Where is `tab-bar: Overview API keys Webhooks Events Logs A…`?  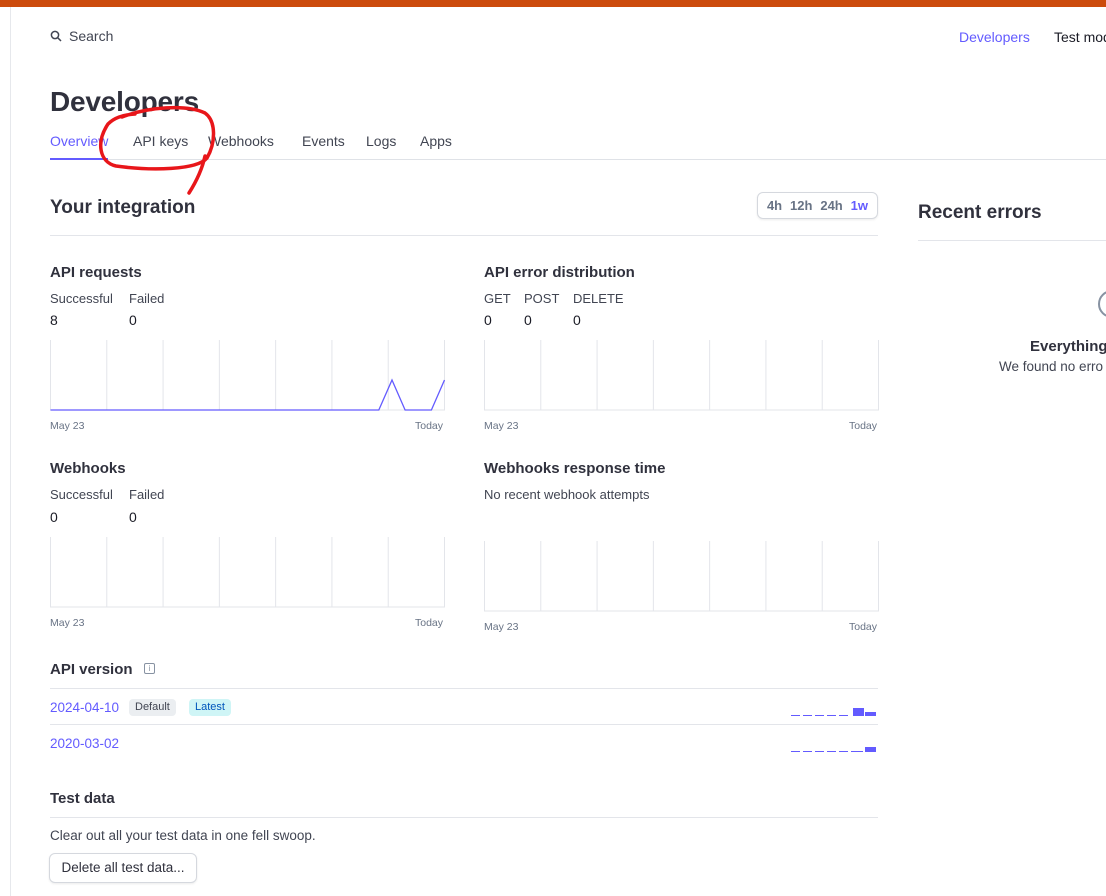
tab-bar: Overview API keys Webhooks Events Logs A… is located at coordinates (578, 146).